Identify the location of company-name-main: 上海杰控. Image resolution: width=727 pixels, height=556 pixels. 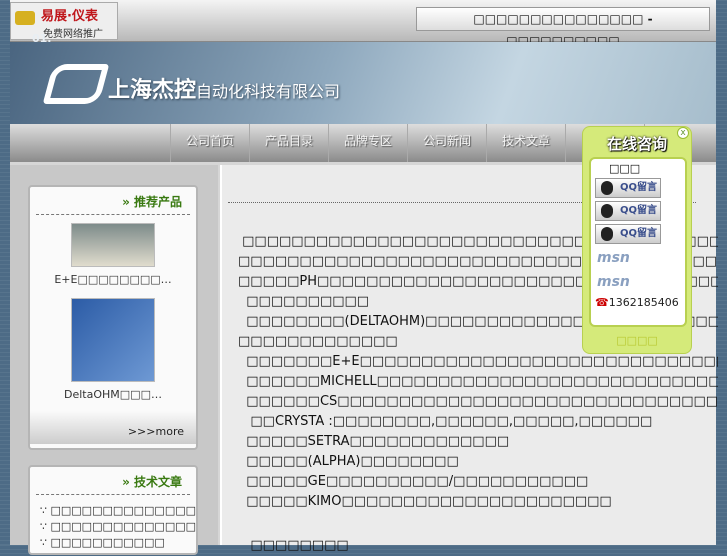
(152, 90).